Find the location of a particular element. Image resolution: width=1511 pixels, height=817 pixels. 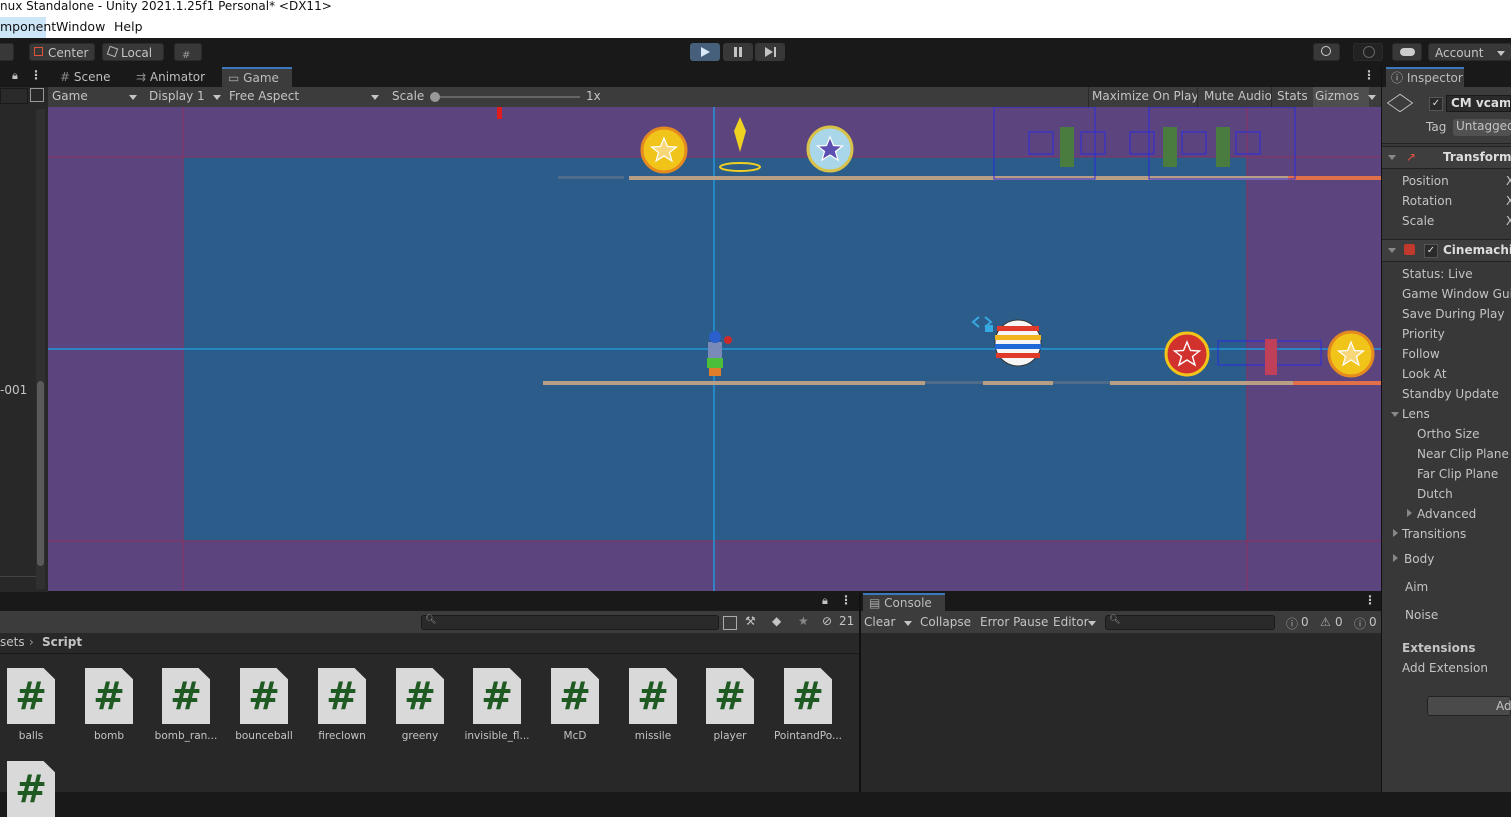

scene-icon: # is located at coordinates (65, 77).